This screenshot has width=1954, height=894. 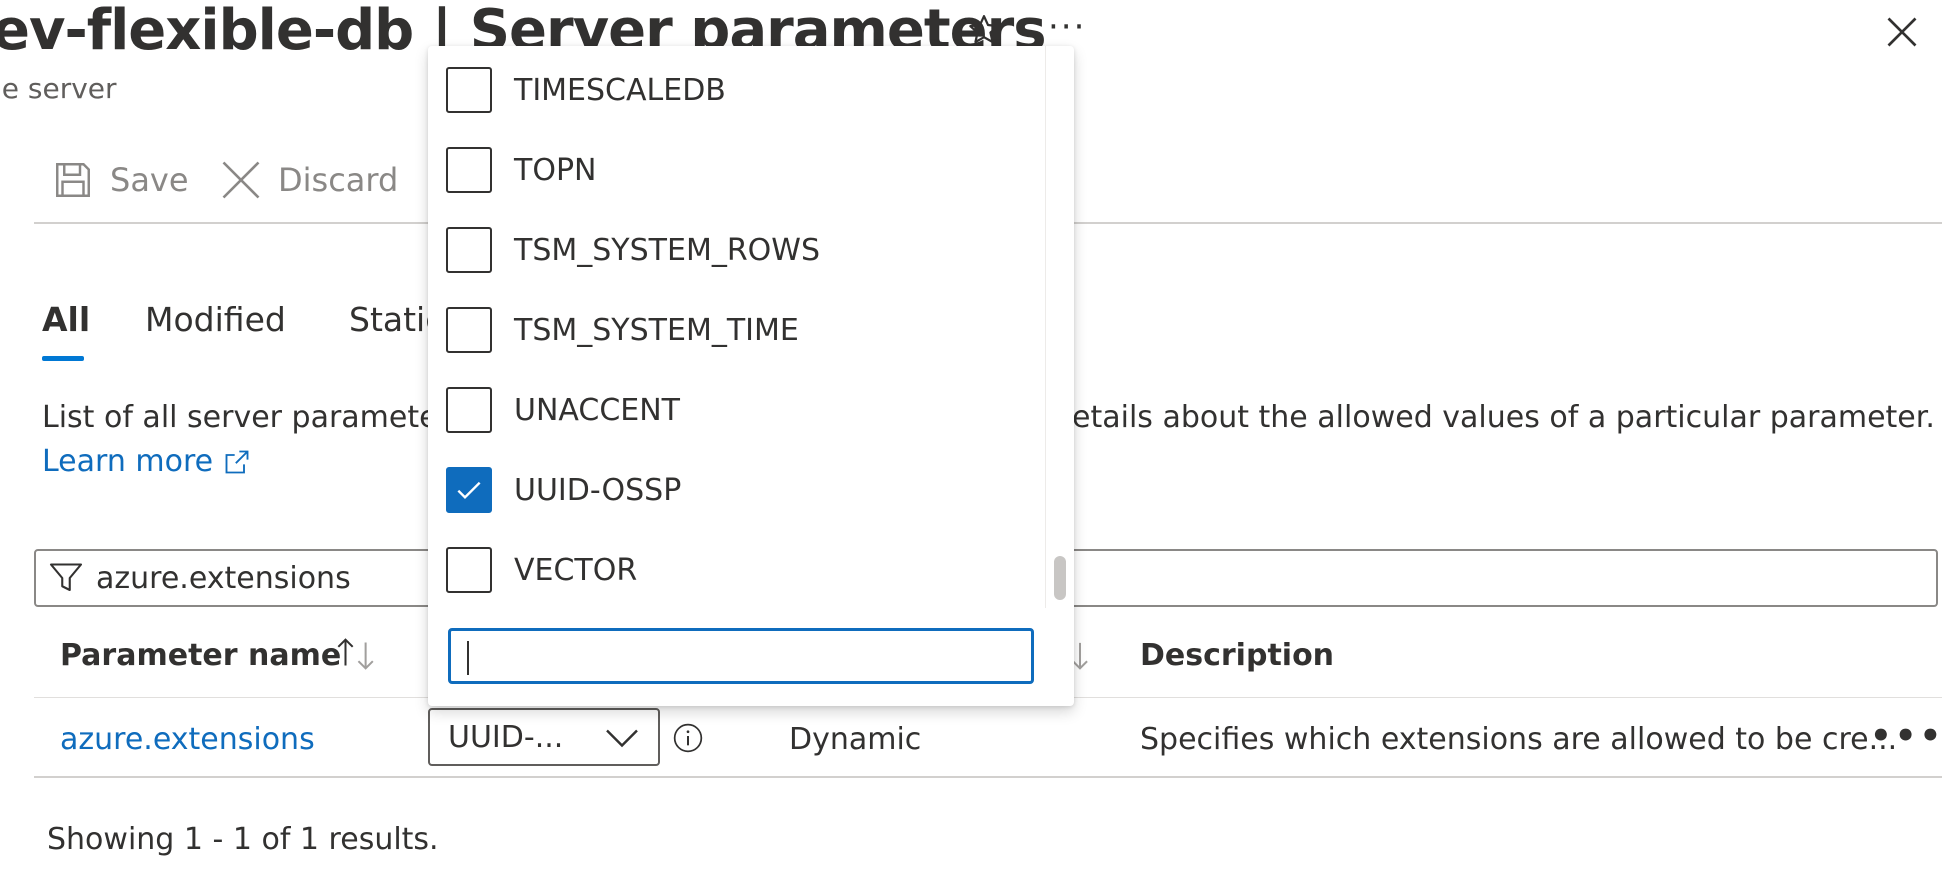 What do you see at coordinates (73, 180) in the screenshot?
I see `save-icon` at bounding box center [73, 180].